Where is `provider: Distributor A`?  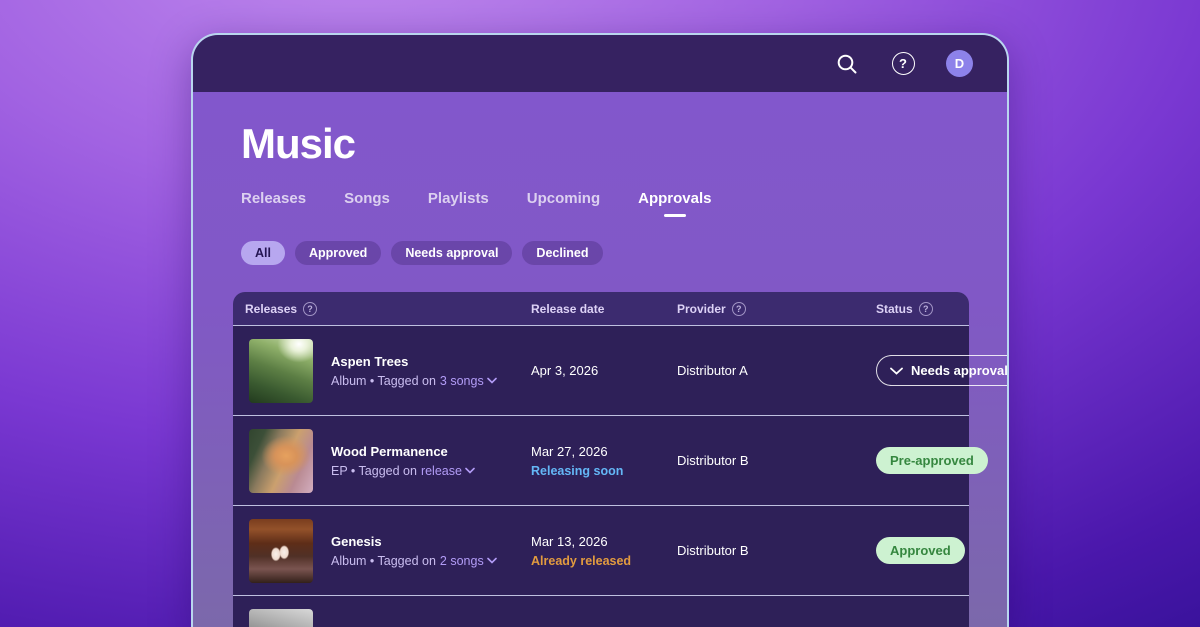 provider: Distributor A is located at coordinates (712, 370).